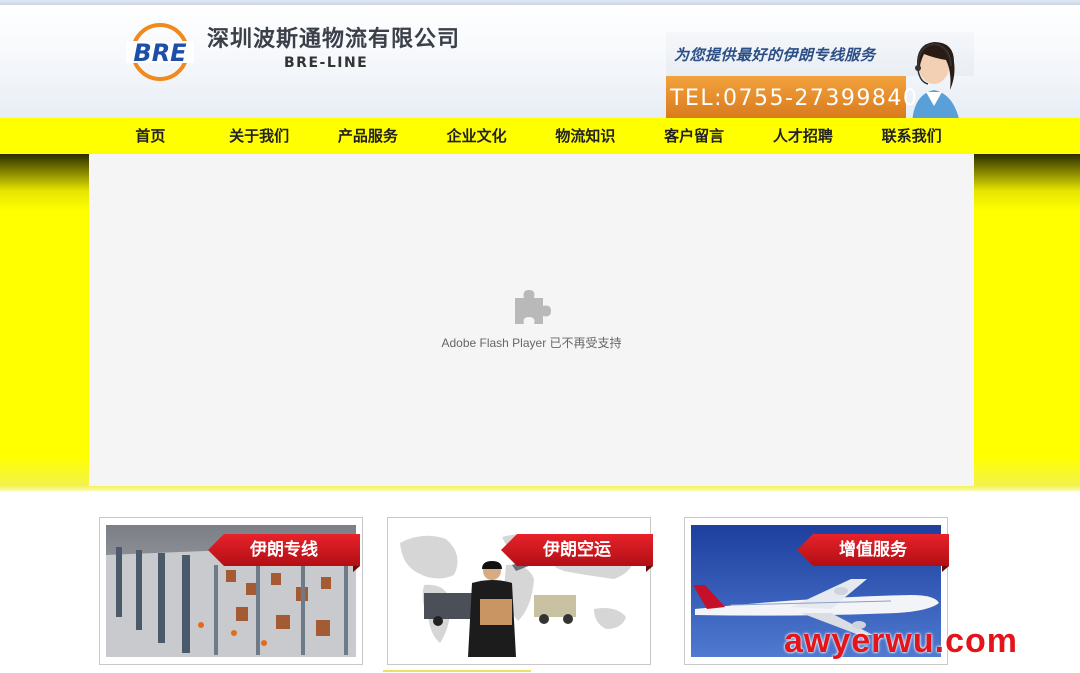  What do you see at coordinates (540, 488) in the screenshot?
I see `hero-band-edge` at bounding box center [540, 488].